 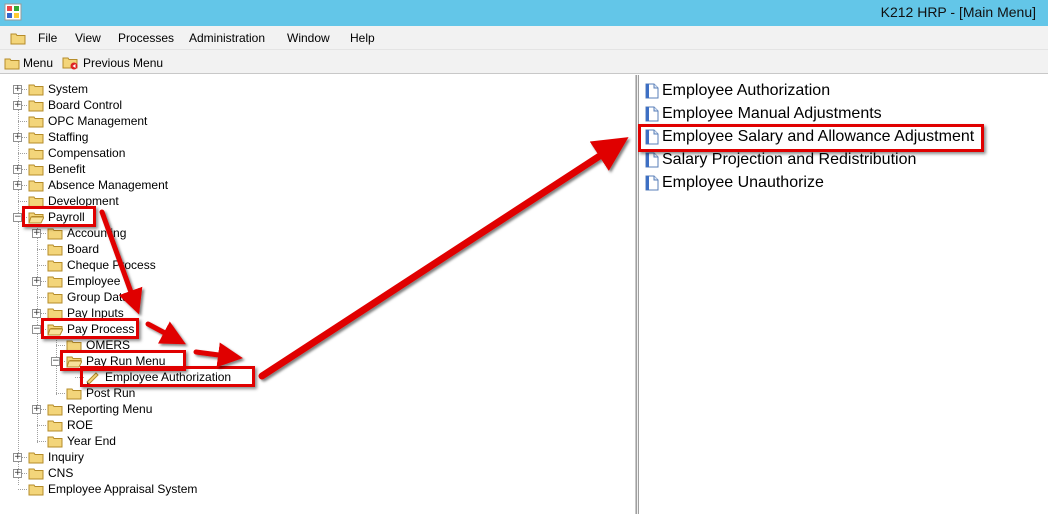 I want to click on tree-node: Pay Run Menu, so click(x=115, y=361).